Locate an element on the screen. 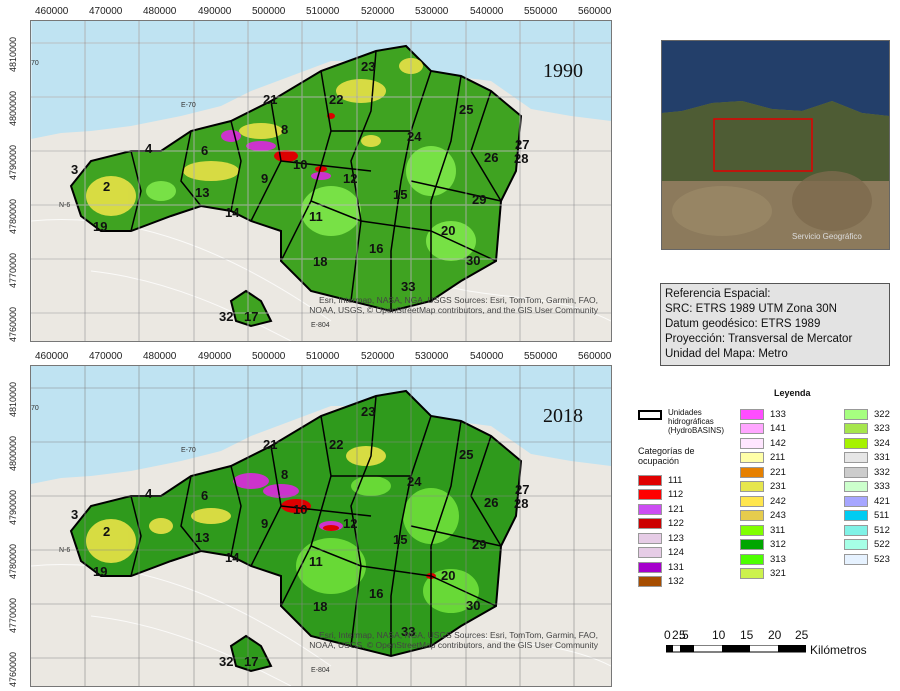 The height and width of the screenshot is (691, 900). legend-item: 122 is located at coordinates (661, 524).